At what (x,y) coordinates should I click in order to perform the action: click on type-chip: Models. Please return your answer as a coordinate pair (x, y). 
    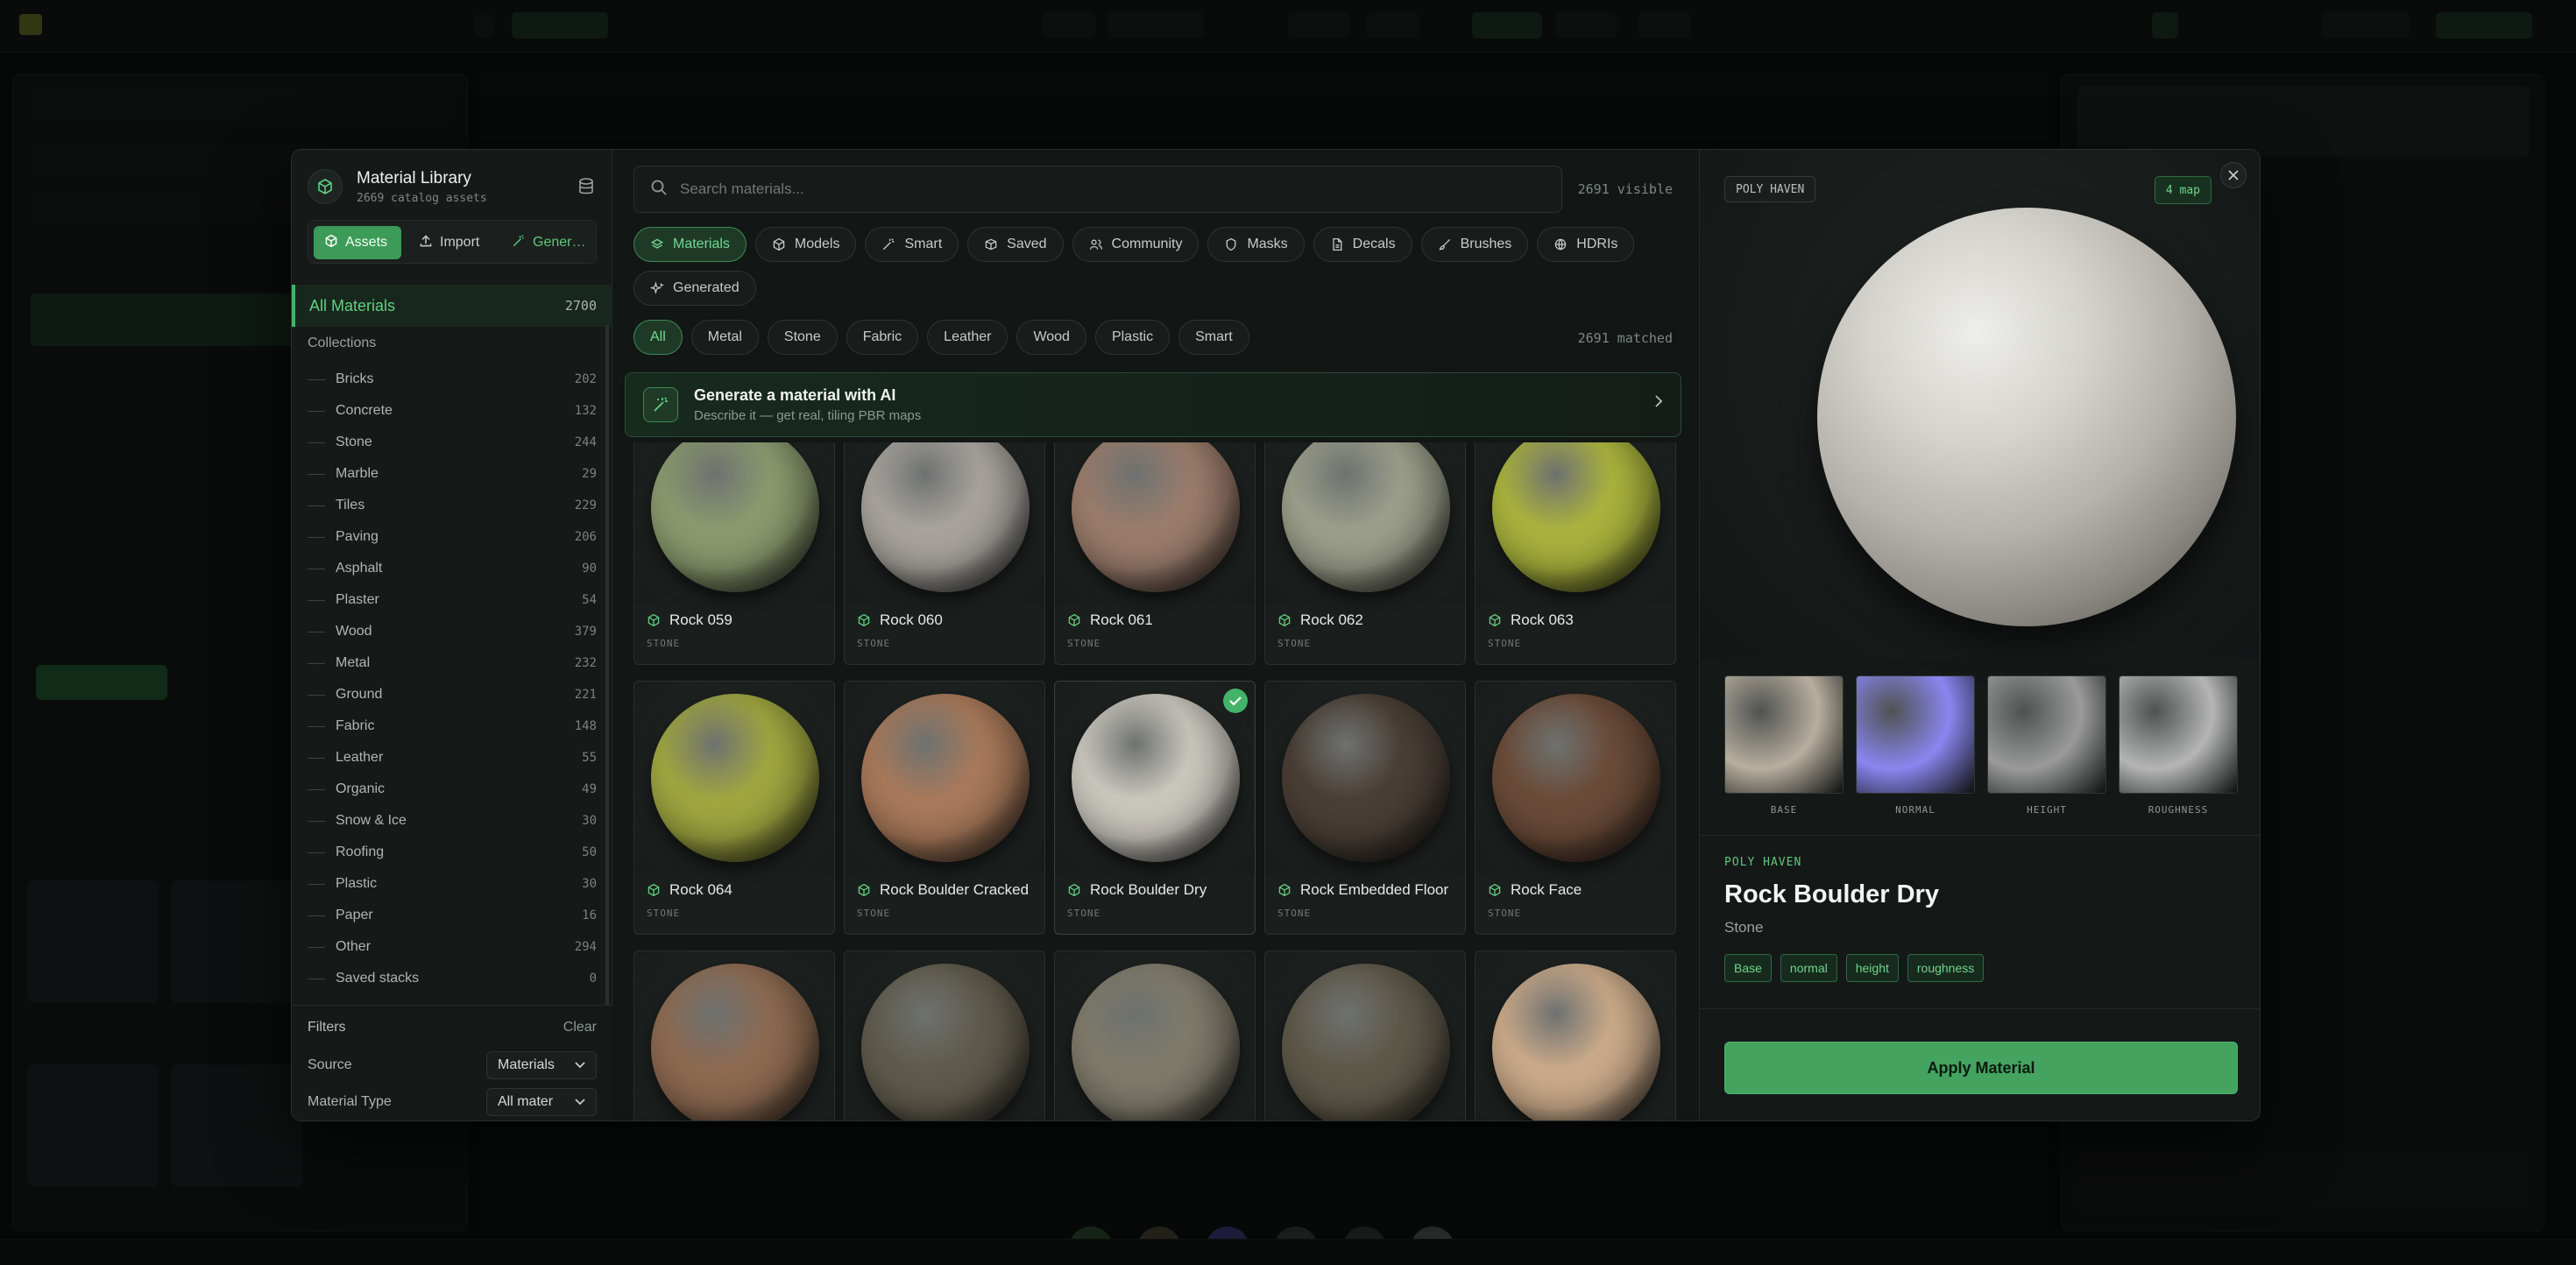
    Looking at the image, I should click on (805, 245).